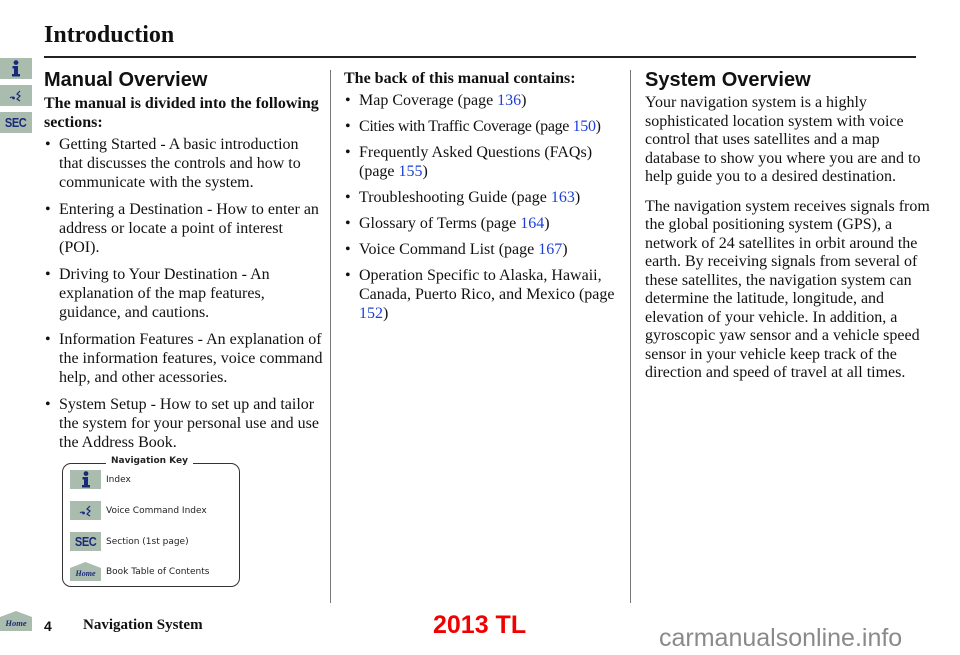 The height and width of the screenshot is (655, 960). I want to click on model-label: 2013 TL, so click(480, 625).